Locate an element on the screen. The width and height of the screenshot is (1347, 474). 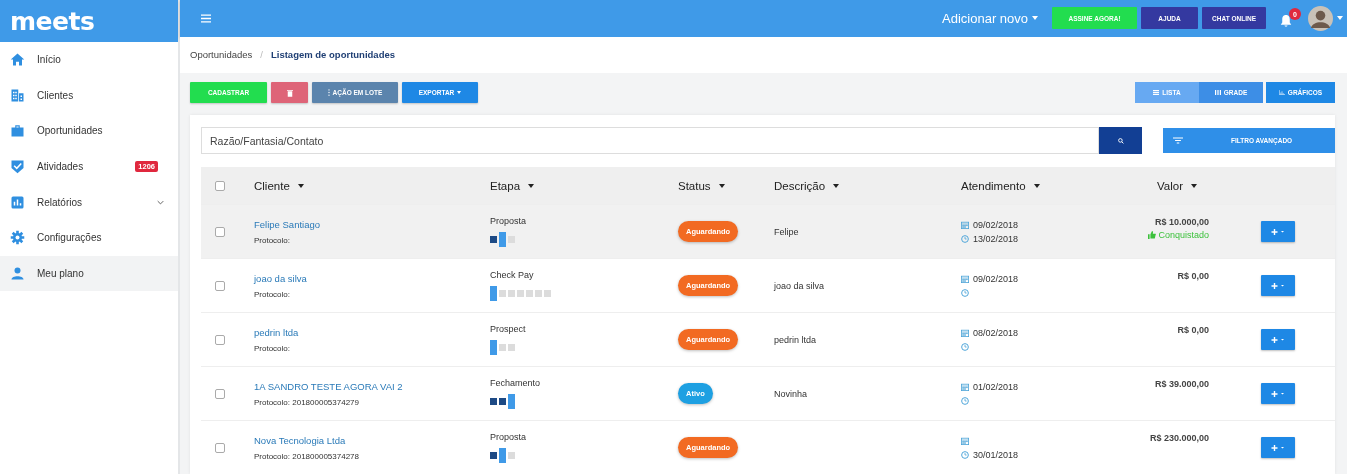
stage-text: Prospect is located at coordinates (508, 329).